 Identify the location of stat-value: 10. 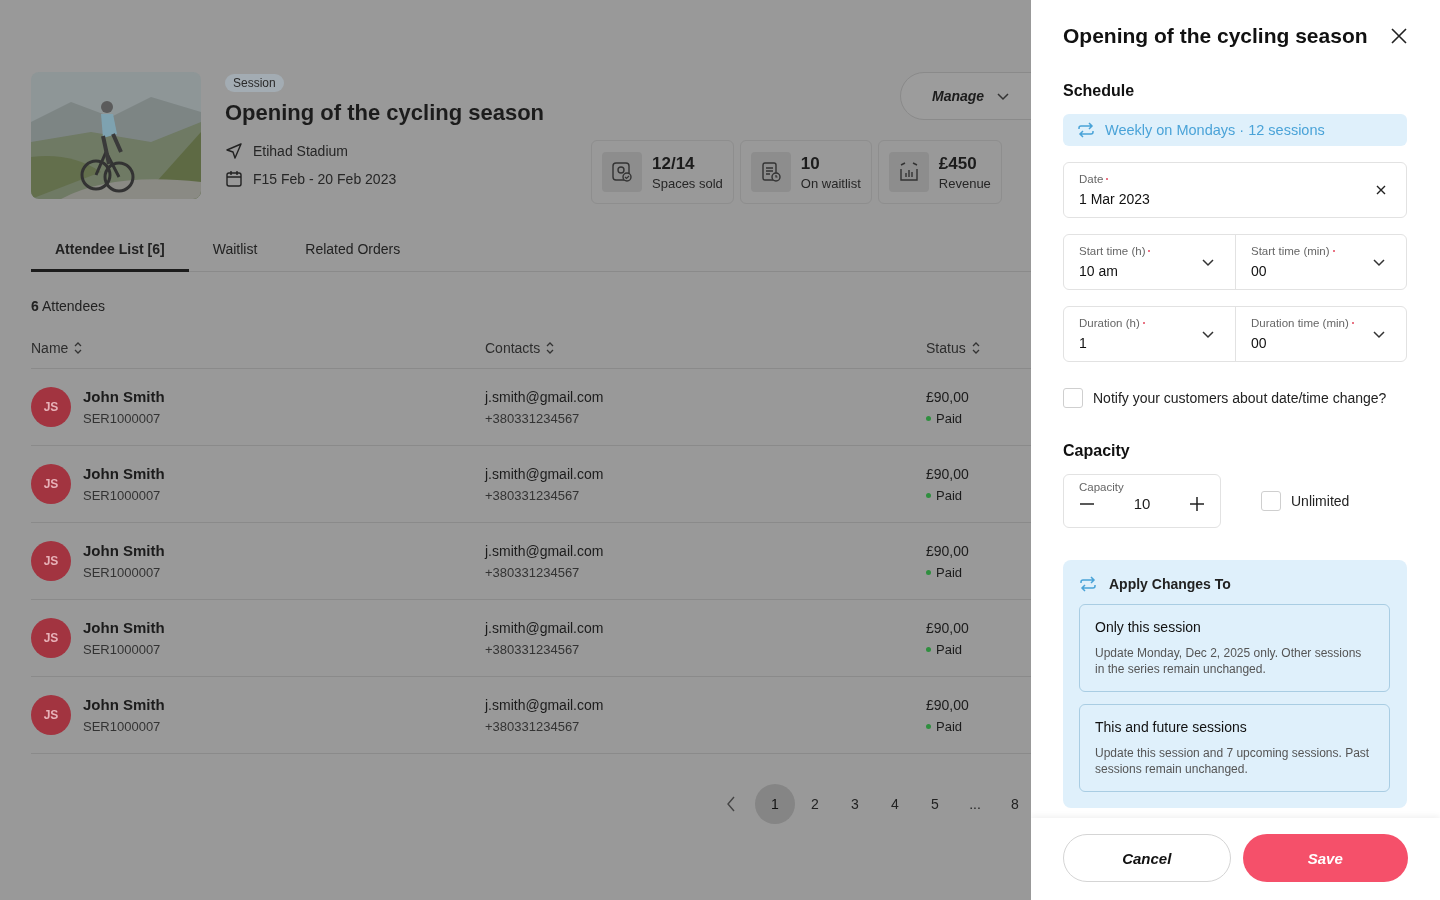
(810, 163).